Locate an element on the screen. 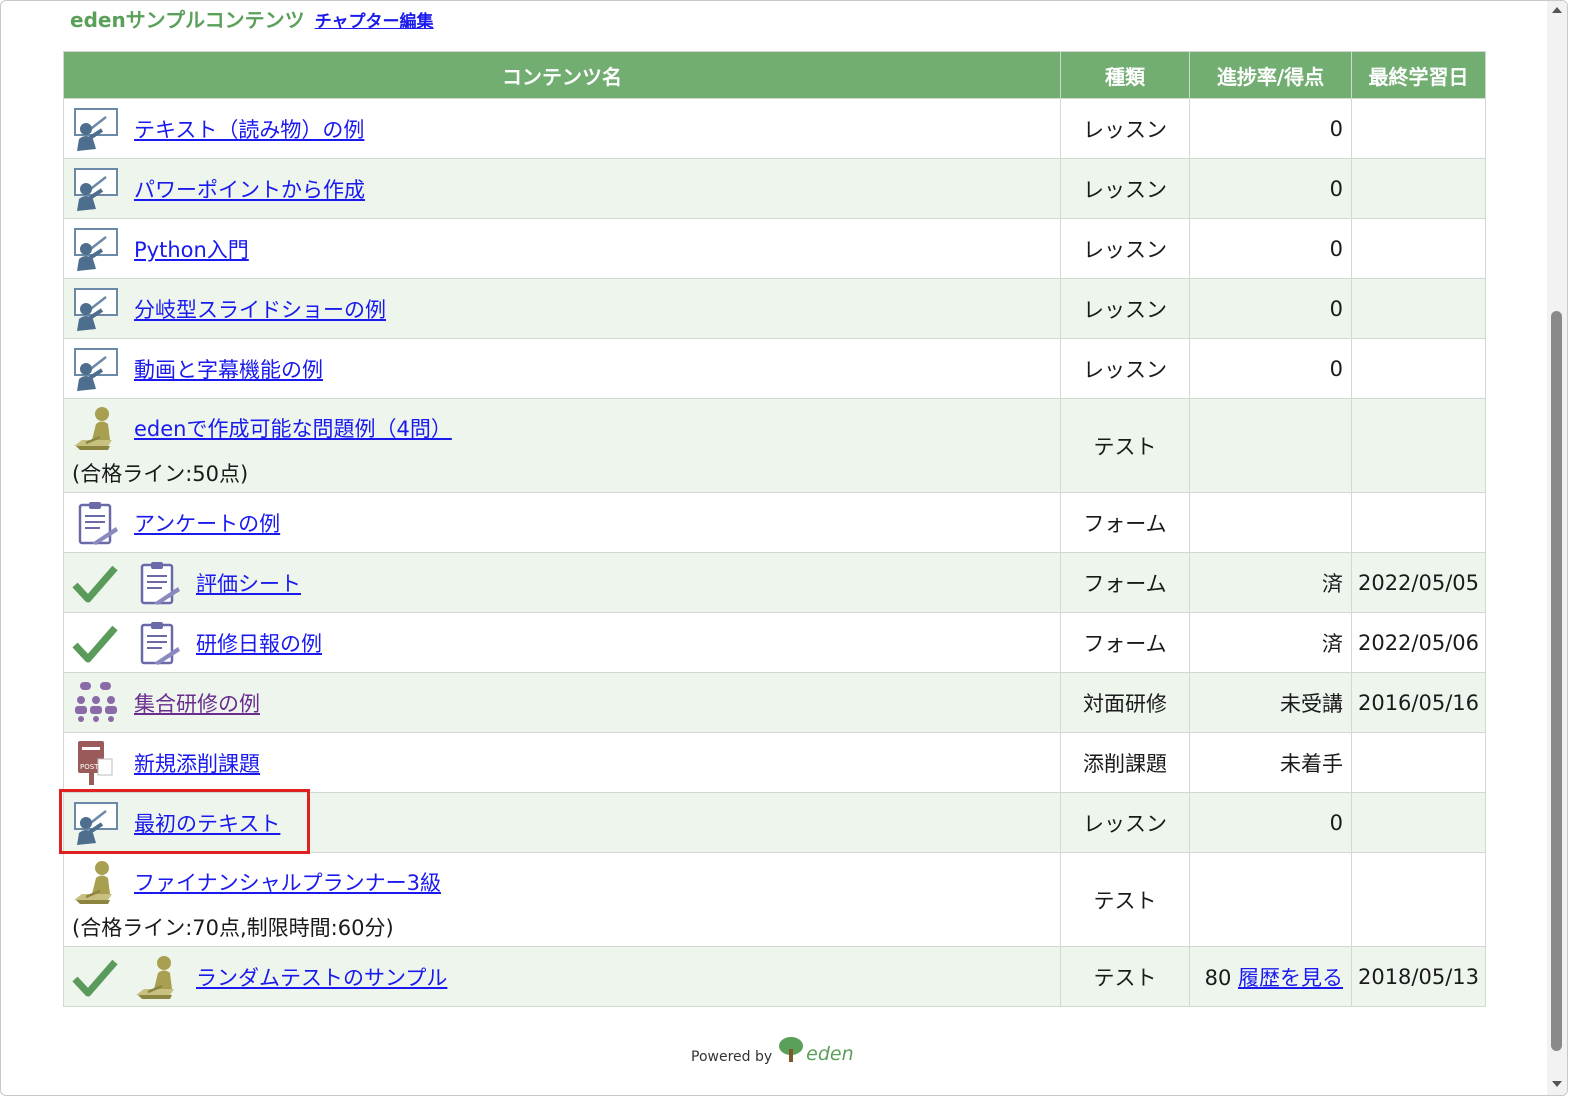 The height and width of the screenshot is (1096, 1587). table-row: 研修日報の例 フォーム 済 2022/05/06 is located at coordinates (774, 642).